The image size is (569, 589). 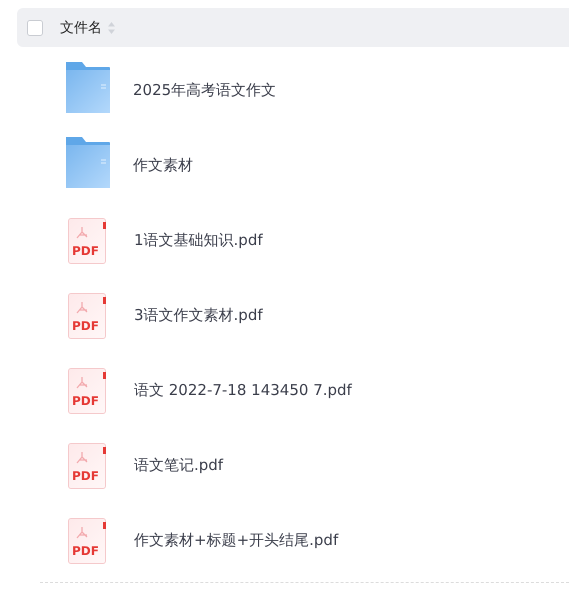 What do you see at coordinates (35, 28) in the screenshot?
I see `select-all-checkbox` at bounding box center [35, 28].